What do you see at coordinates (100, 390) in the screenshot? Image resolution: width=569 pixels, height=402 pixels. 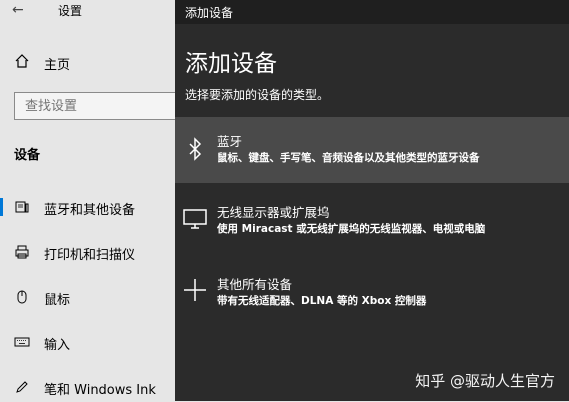 I see `sidebar-item-label: 笔和 Windows Ink` at bounding box center [100, 390].